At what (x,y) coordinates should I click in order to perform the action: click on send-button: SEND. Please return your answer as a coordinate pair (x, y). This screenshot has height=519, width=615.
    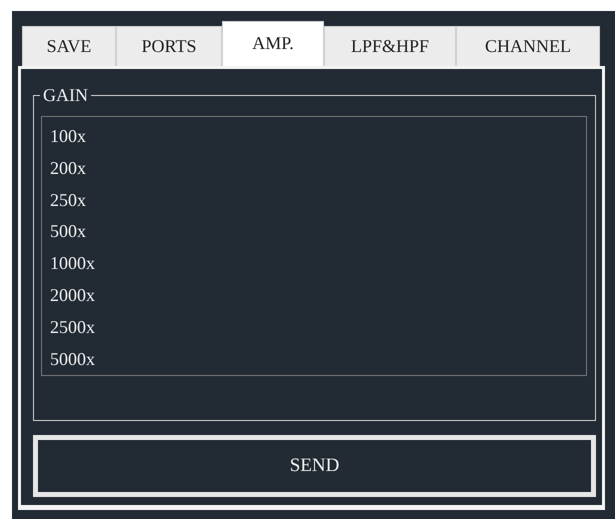
    Looking at the image, I should click on (314, 466).